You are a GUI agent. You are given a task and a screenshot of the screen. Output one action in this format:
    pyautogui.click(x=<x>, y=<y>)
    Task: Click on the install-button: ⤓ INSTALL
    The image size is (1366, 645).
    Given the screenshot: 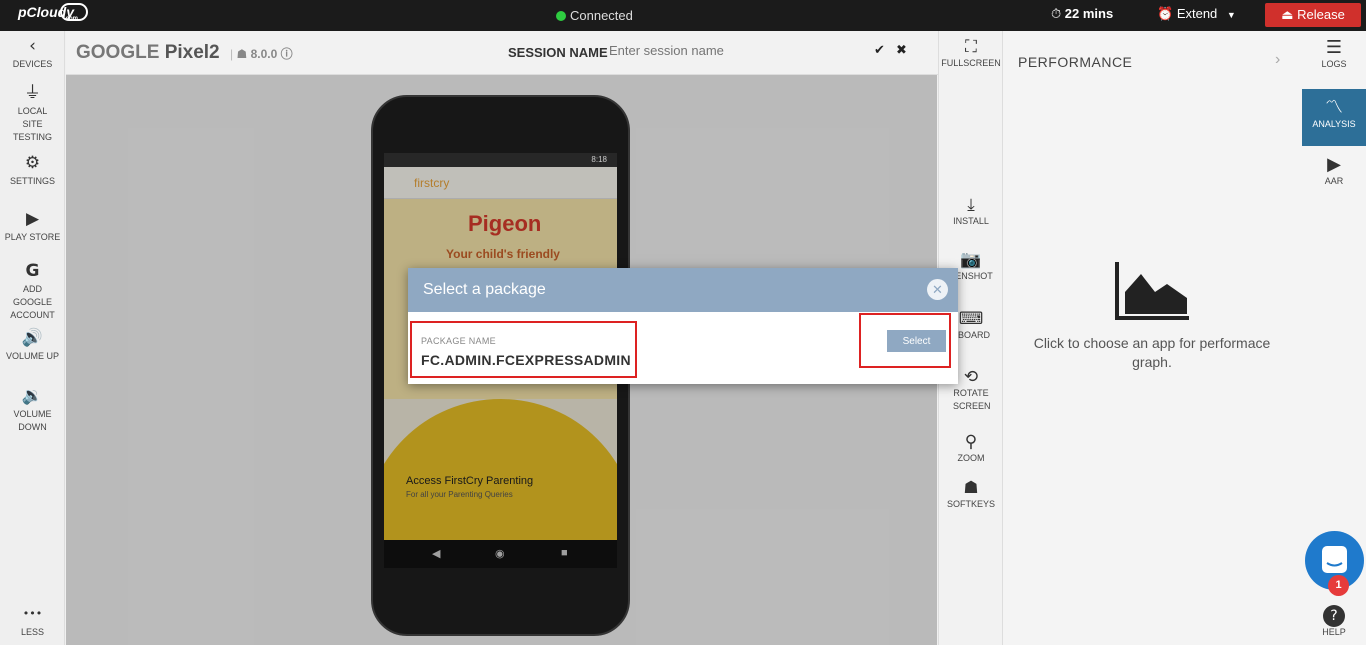 What is the action you would take?
    pyautogui.click(x=971, y=211)
    